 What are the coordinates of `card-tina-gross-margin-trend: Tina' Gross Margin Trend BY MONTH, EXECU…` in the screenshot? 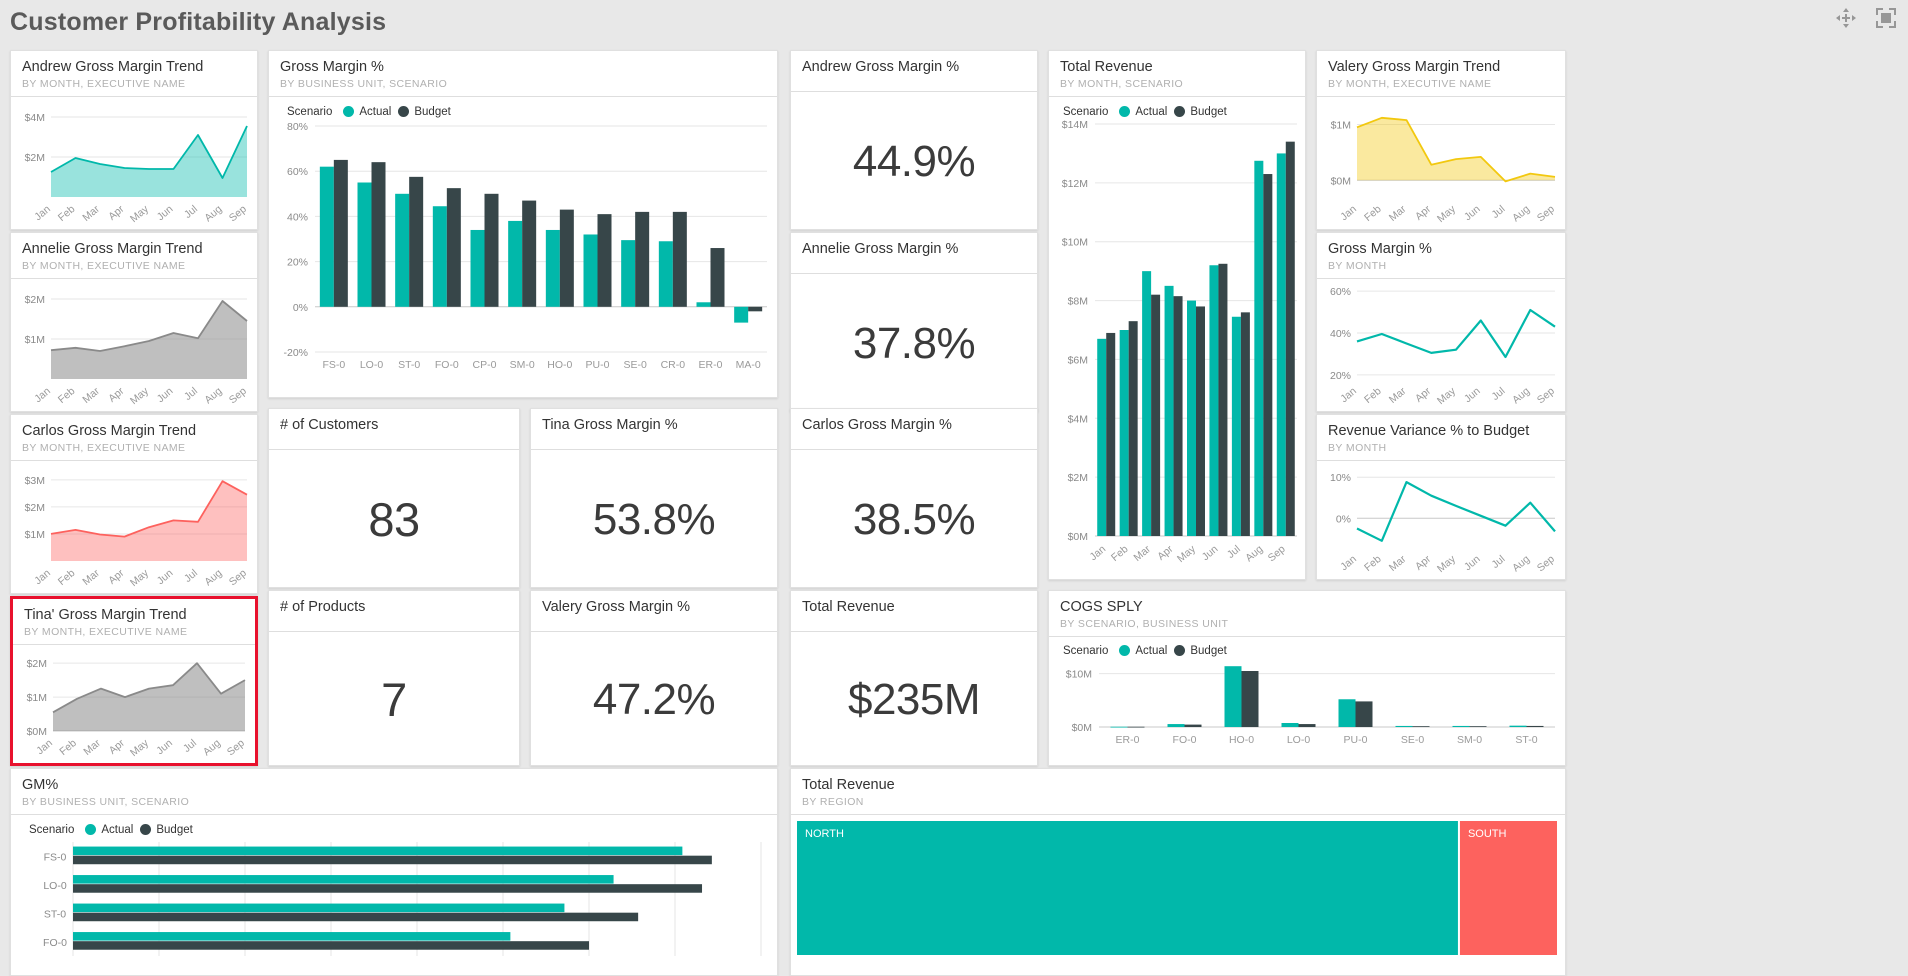 It's located at (134, 681).